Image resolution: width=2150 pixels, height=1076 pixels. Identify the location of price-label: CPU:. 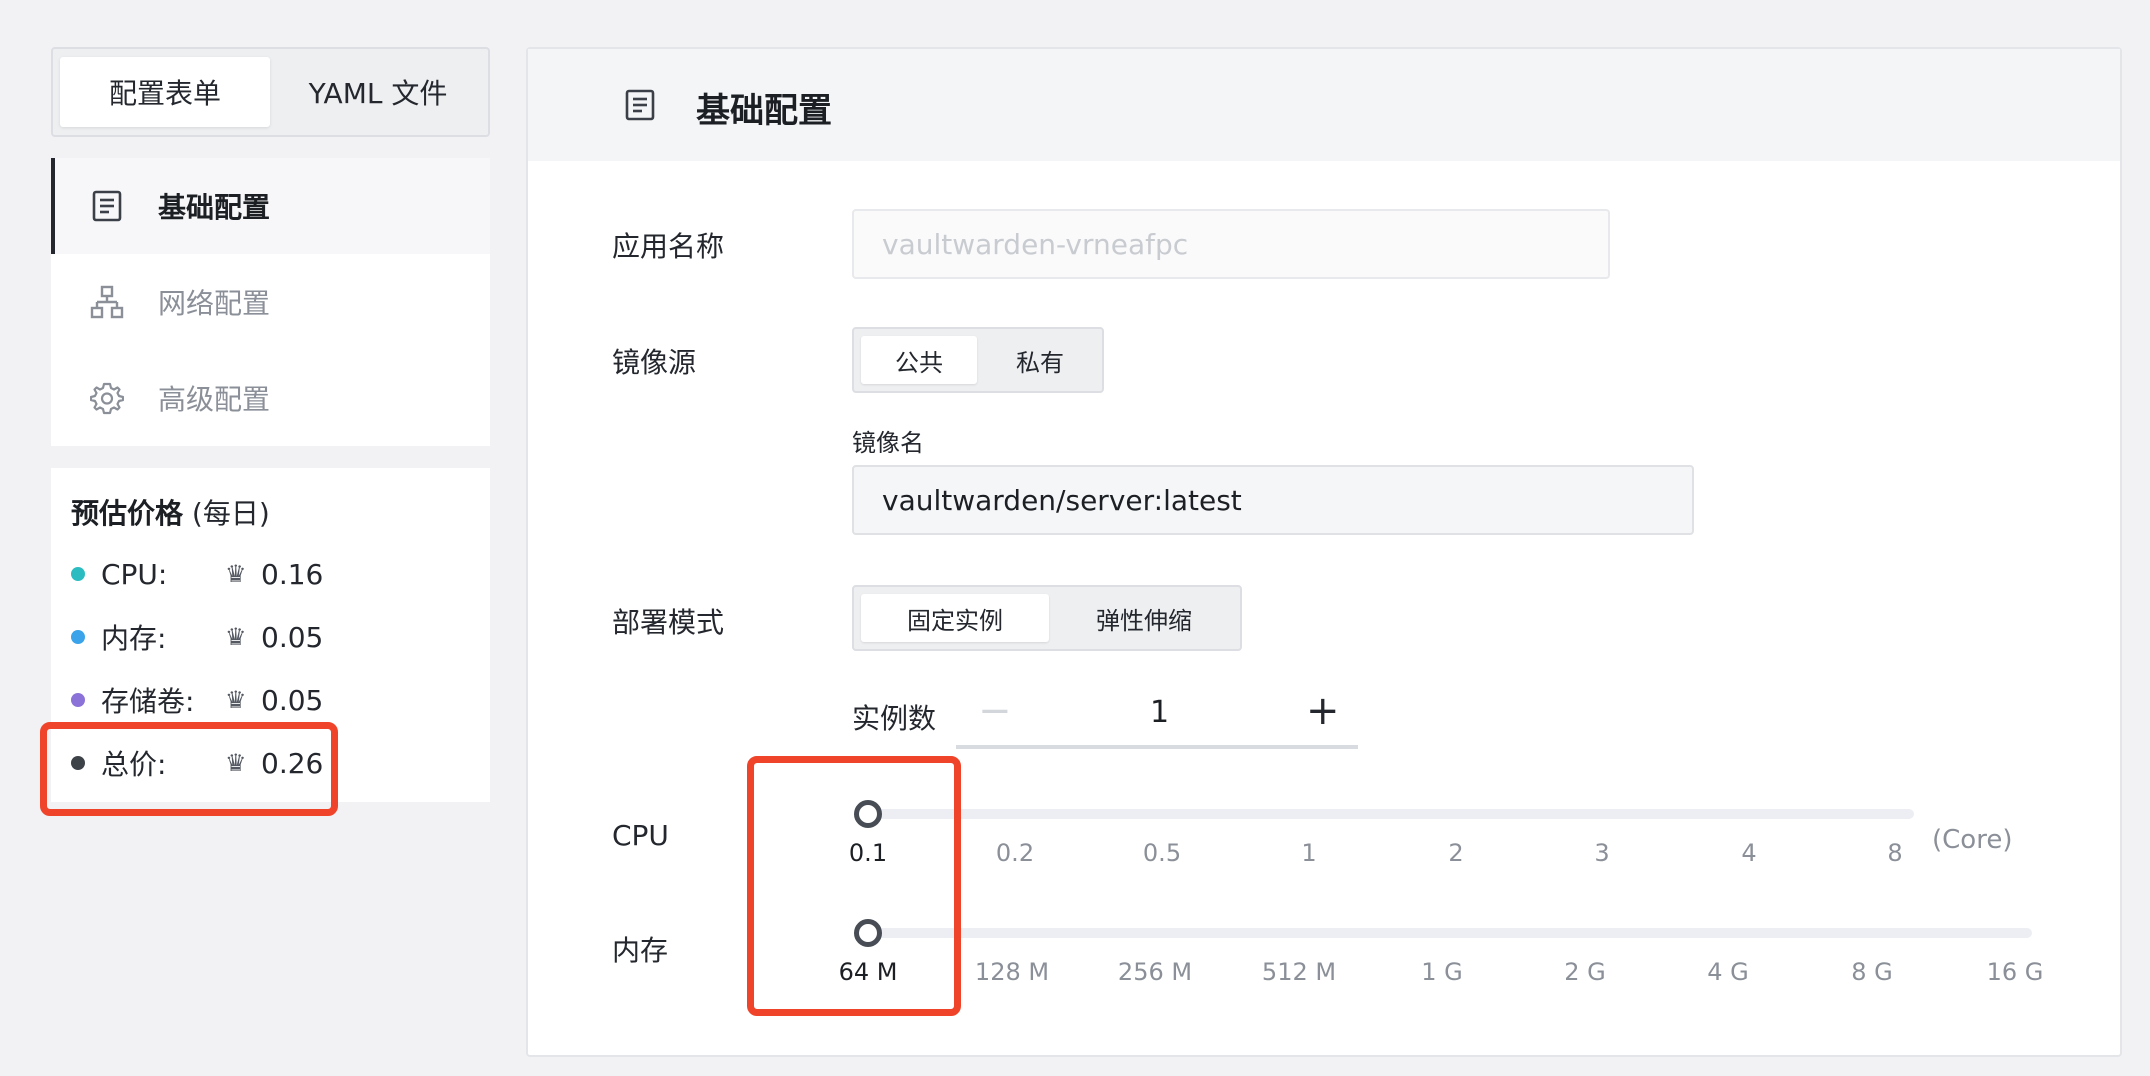
(134, 574).